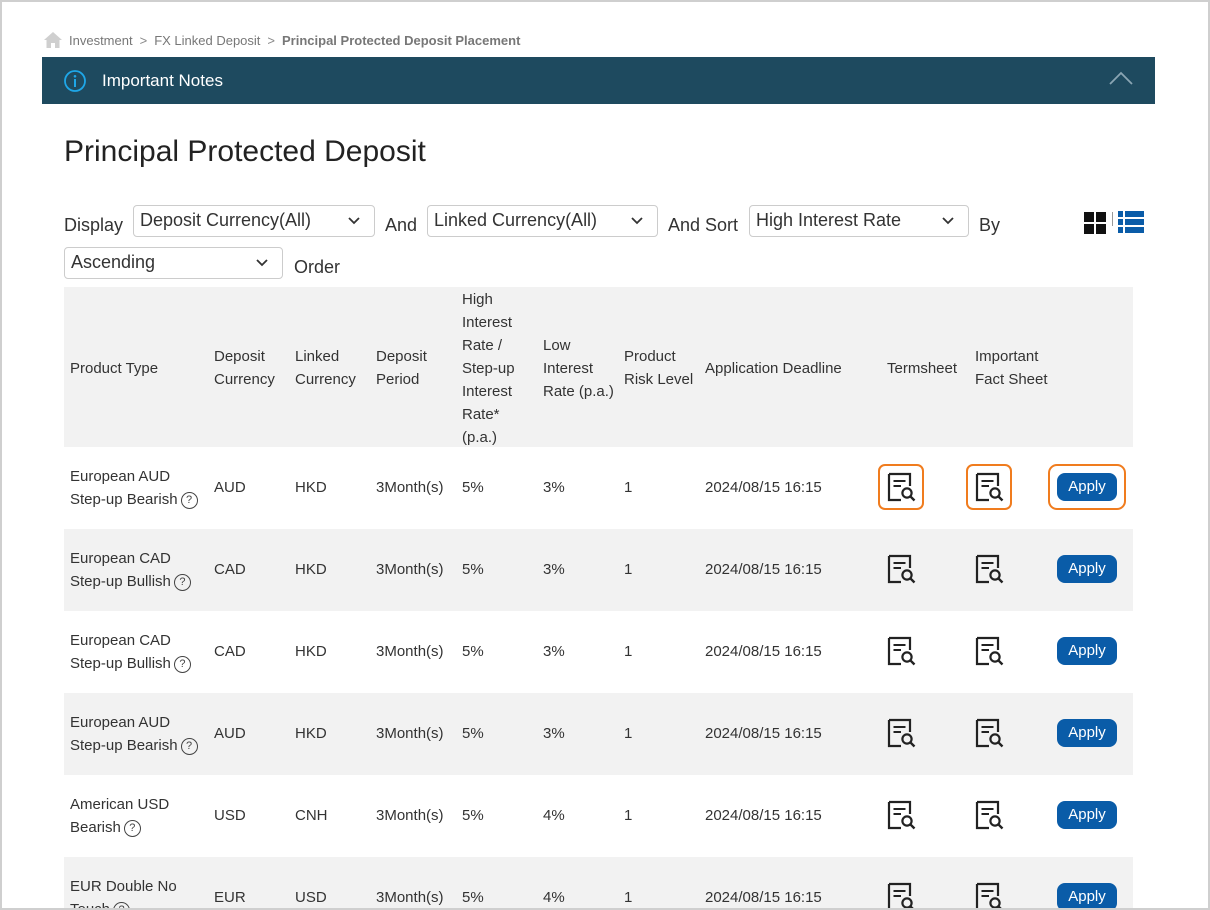 This screenshot has width=1210, height=910. What do you see at coordinates (90, 905) in the screenshot?
I see `product-type-line2-text: Touch` at bounding box center [90, 905].